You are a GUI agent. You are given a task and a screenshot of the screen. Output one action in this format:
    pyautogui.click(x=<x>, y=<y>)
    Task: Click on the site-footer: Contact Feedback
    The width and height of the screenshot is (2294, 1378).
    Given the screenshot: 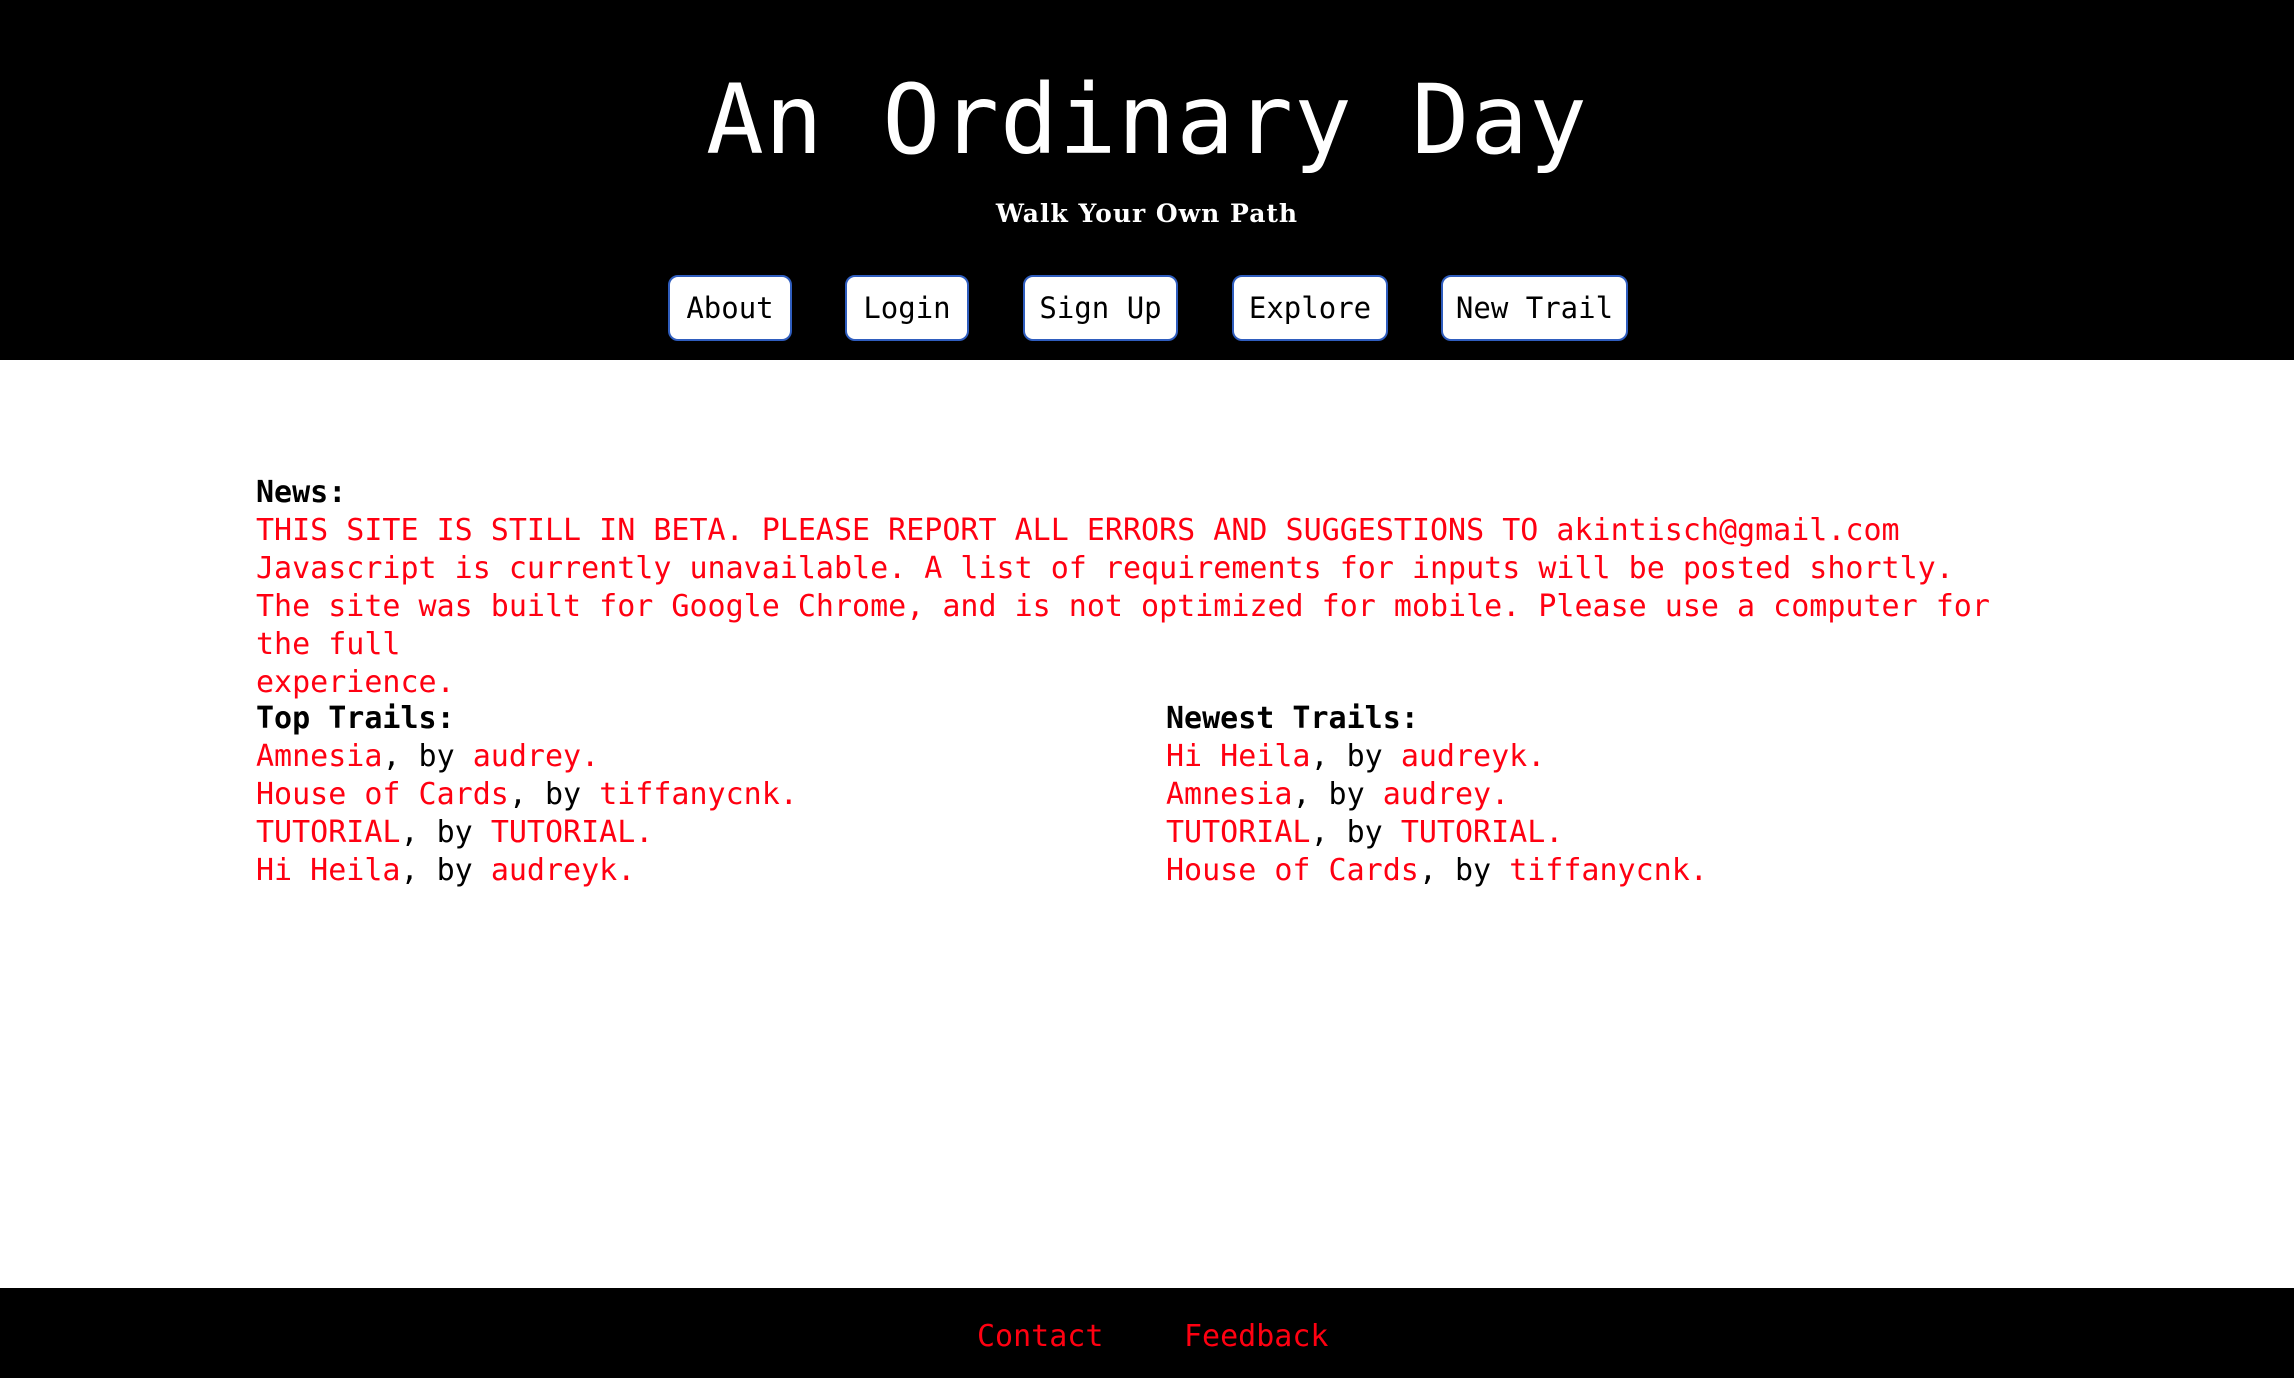 What is the action you would take?
    pyautogui.click(x=1147, y=1333)
    